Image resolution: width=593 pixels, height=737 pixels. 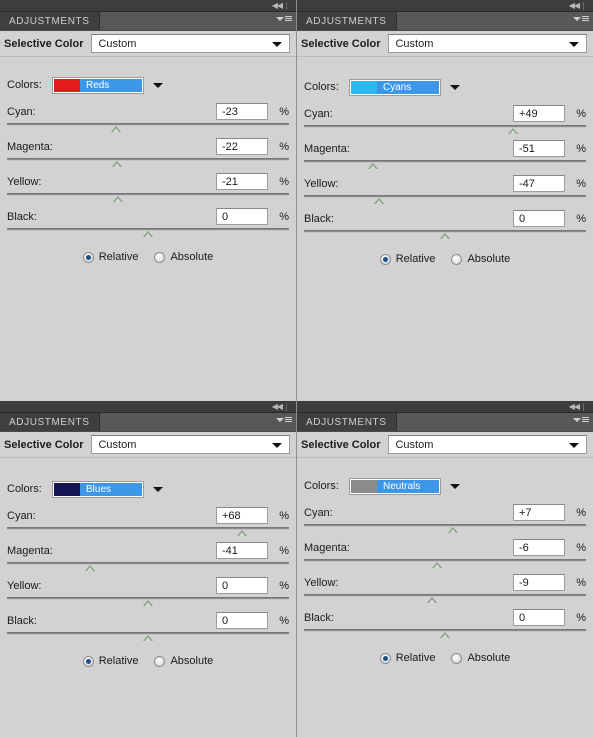 I want to click on hamburger-icon, so click(x=288, y=419).